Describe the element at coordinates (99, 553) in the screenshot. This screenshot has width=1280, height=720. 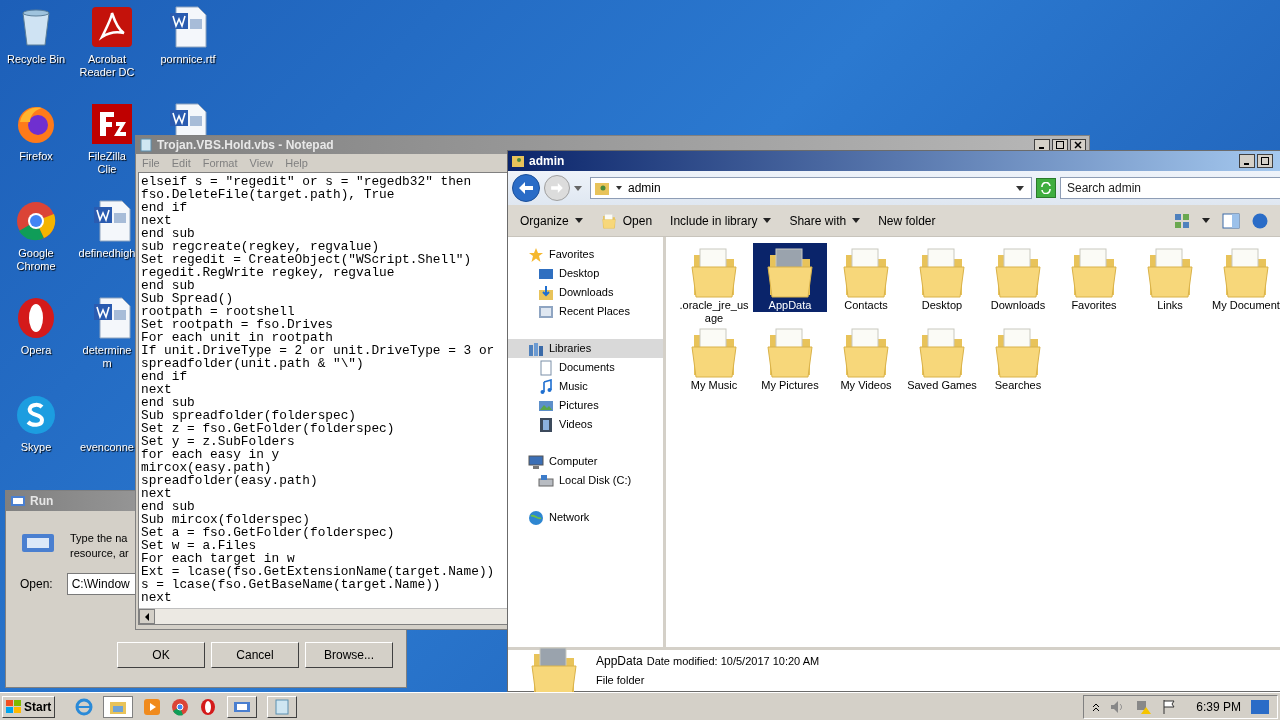
I see `prompt-text: resource, ar` at that location.